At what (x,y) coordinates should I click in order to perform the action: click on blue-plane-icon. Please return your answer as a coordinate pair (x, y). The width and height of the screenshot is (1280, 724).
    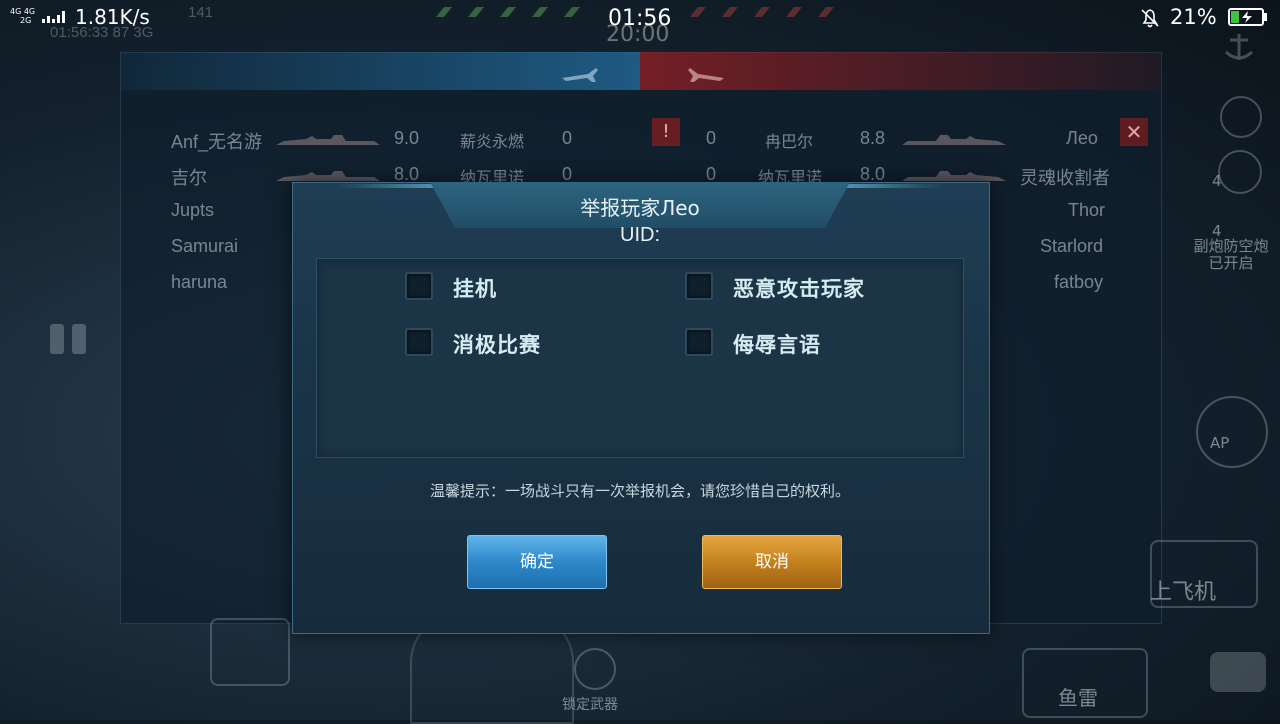
    Looking at the image, I should click on (580, 75).